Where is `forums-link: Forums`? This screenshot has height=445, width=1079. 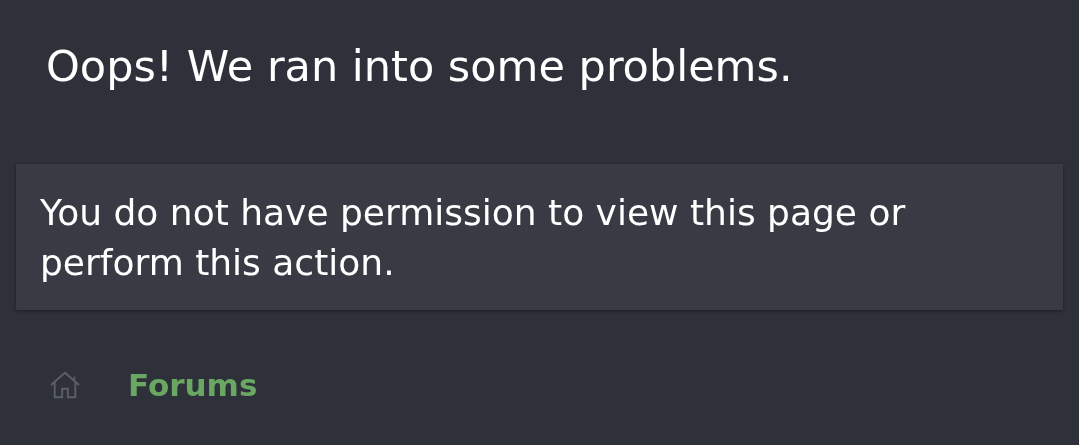 forums-link: Forums is located at coordinates (193, 385).